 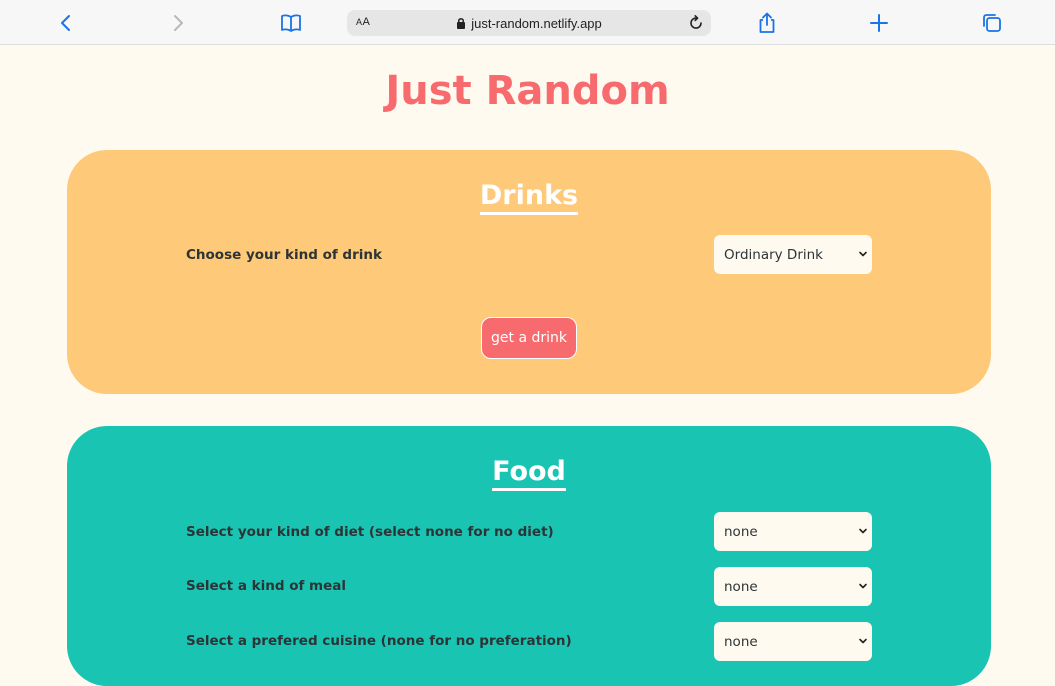 What do you see at coordinates (741, 586) in the screenshot?
I see `meal-value: none` at bounding box center [741, 586].